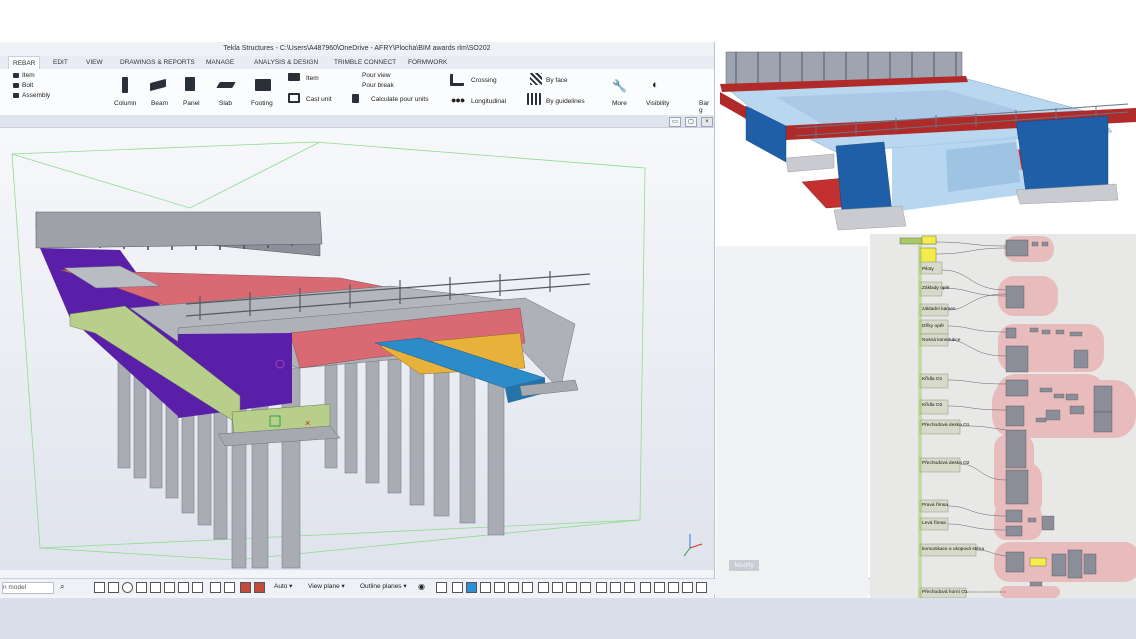  What do you see at coordinates (157, 62) in the screenshot?
I see `tab-drawings-reports: DRAWINGS & REPORTS` at bounding box center [157, 62].